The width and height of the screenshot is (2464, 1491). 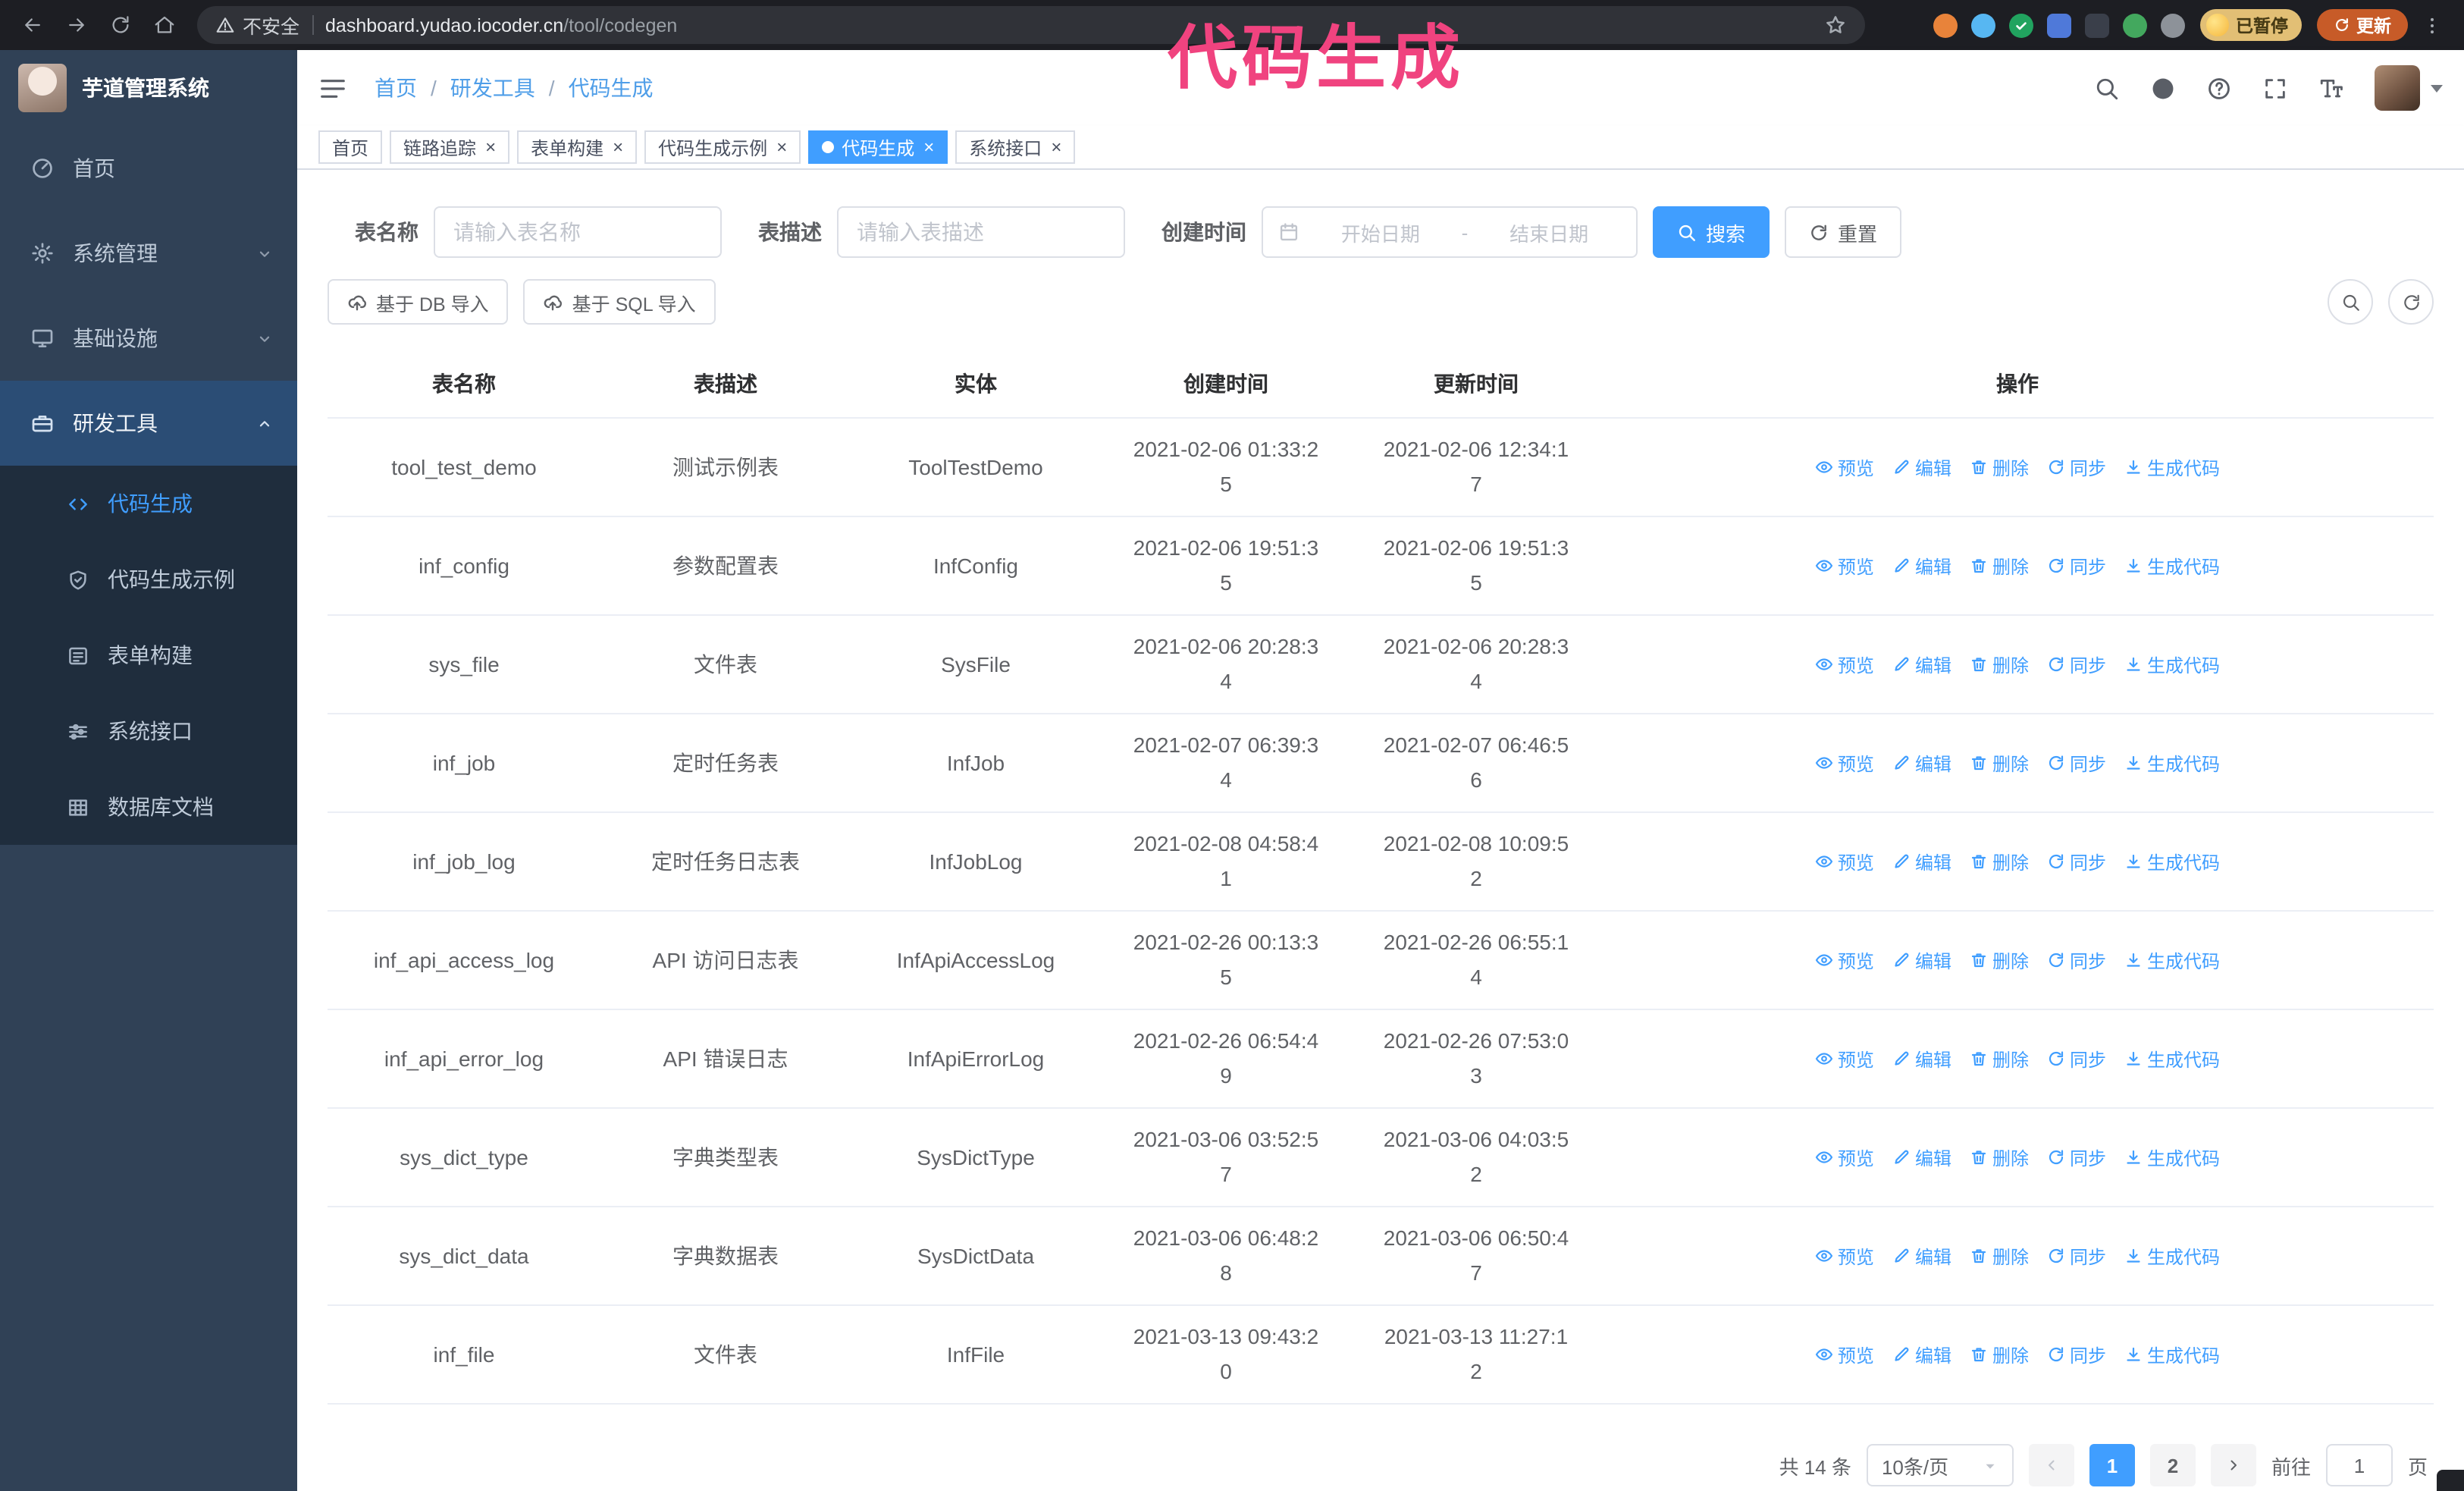 I want to click on sidebar-item-db-doc: 数据库文档, so click(x=148, y=807).